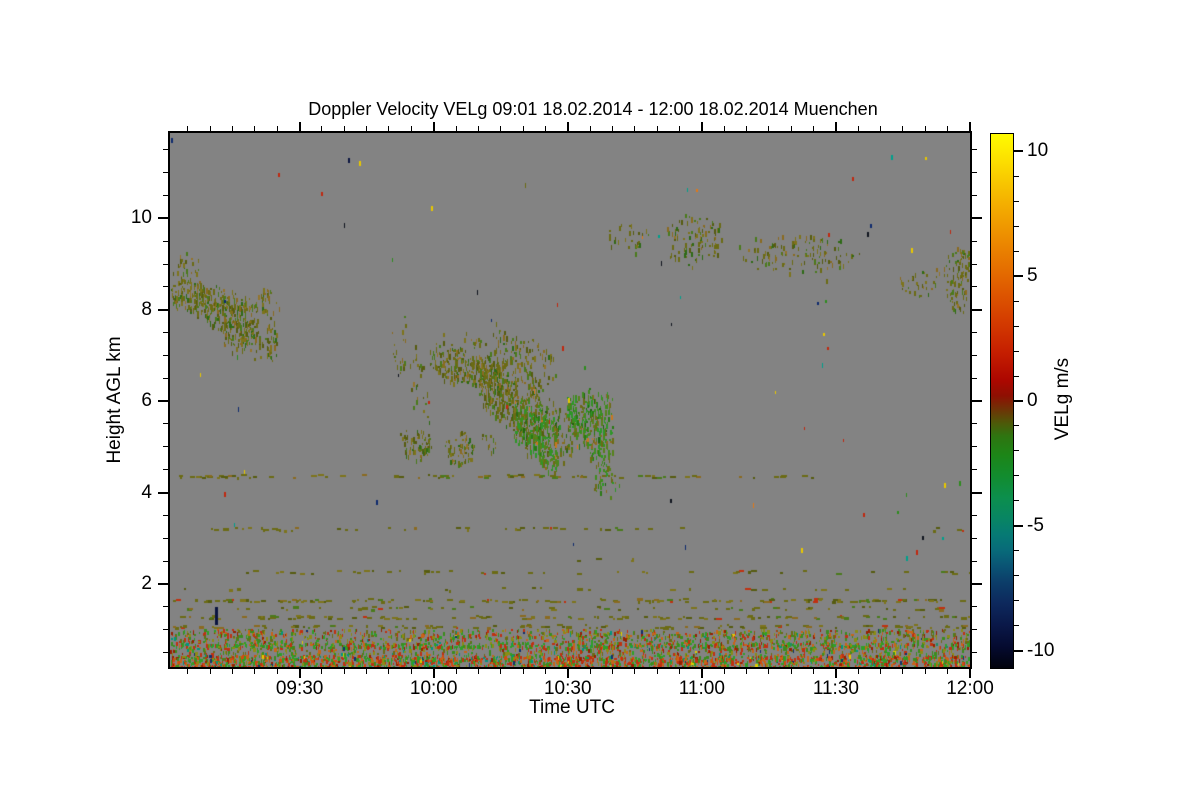  I want to click on colorbar-tick-label: -5, so click(1035, 525).